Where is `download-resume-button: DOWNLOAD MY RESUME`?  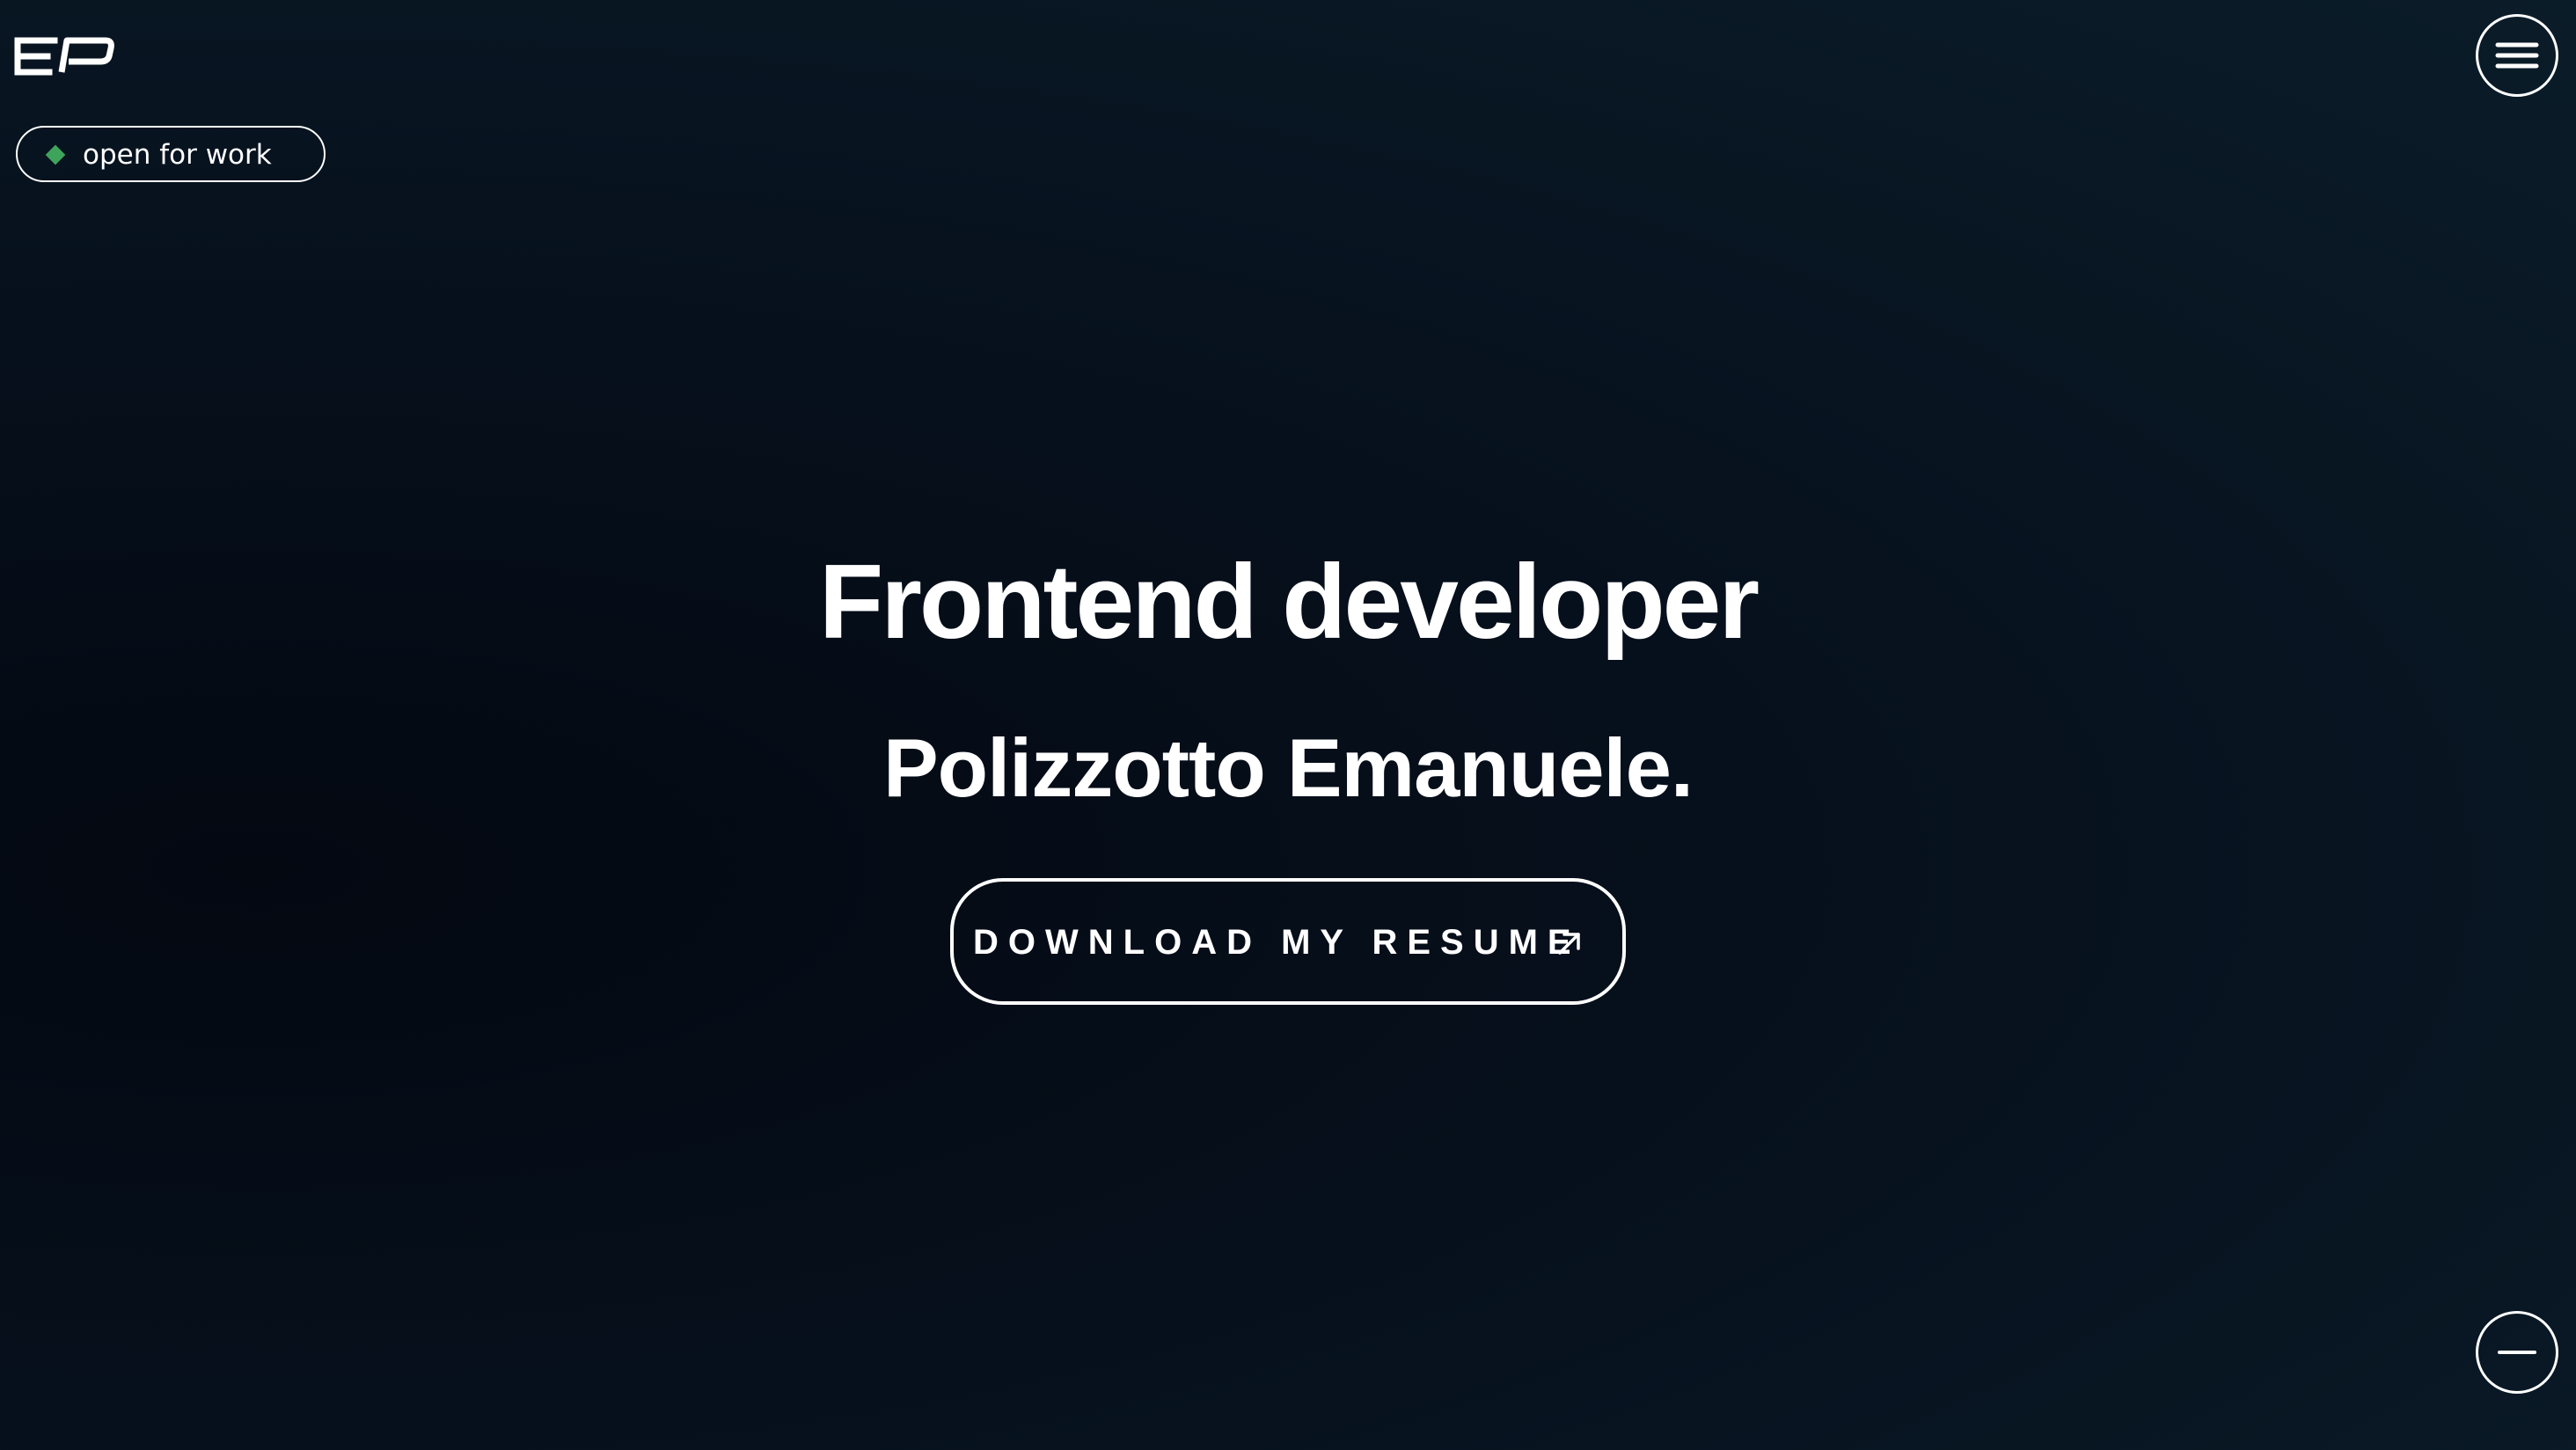
download-resume-button: DOWNLOAD MY RESUME is located at coordinates (1288, 941).